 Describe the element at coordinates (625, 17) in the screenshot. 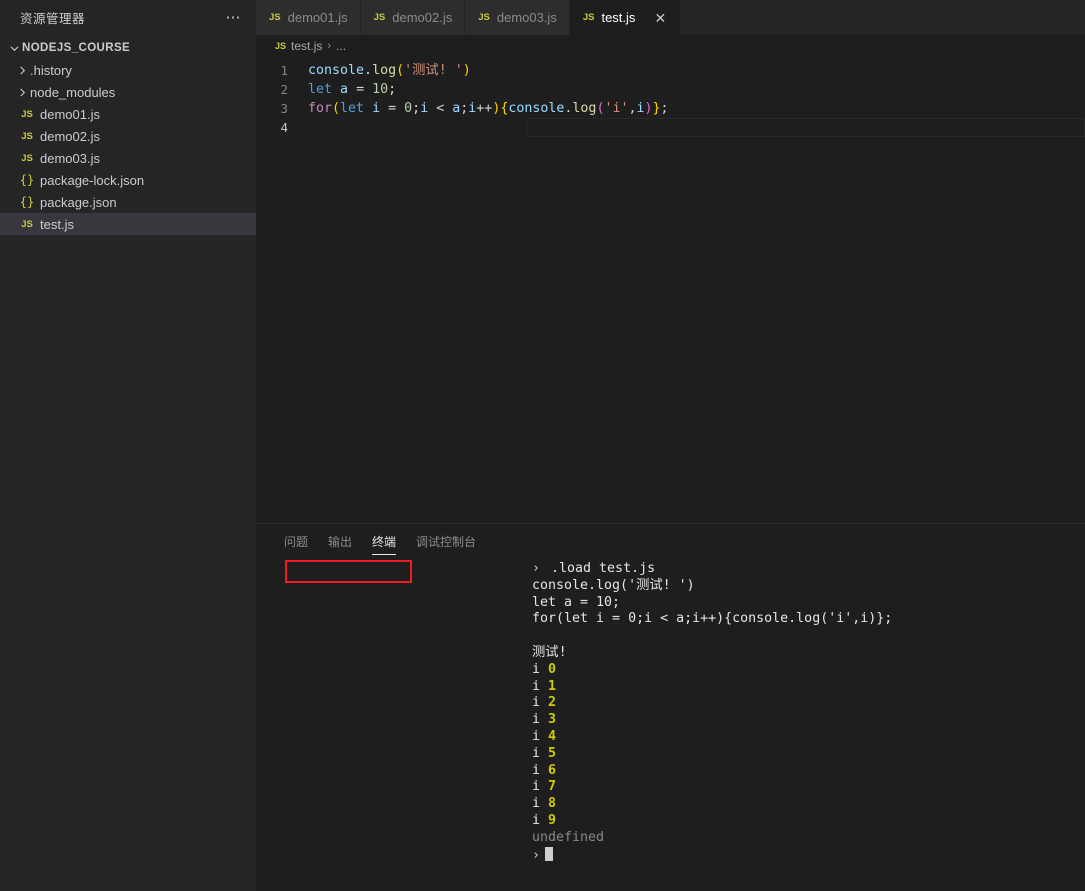

I see `tab-test-js: JS test.js ✕` at that location.